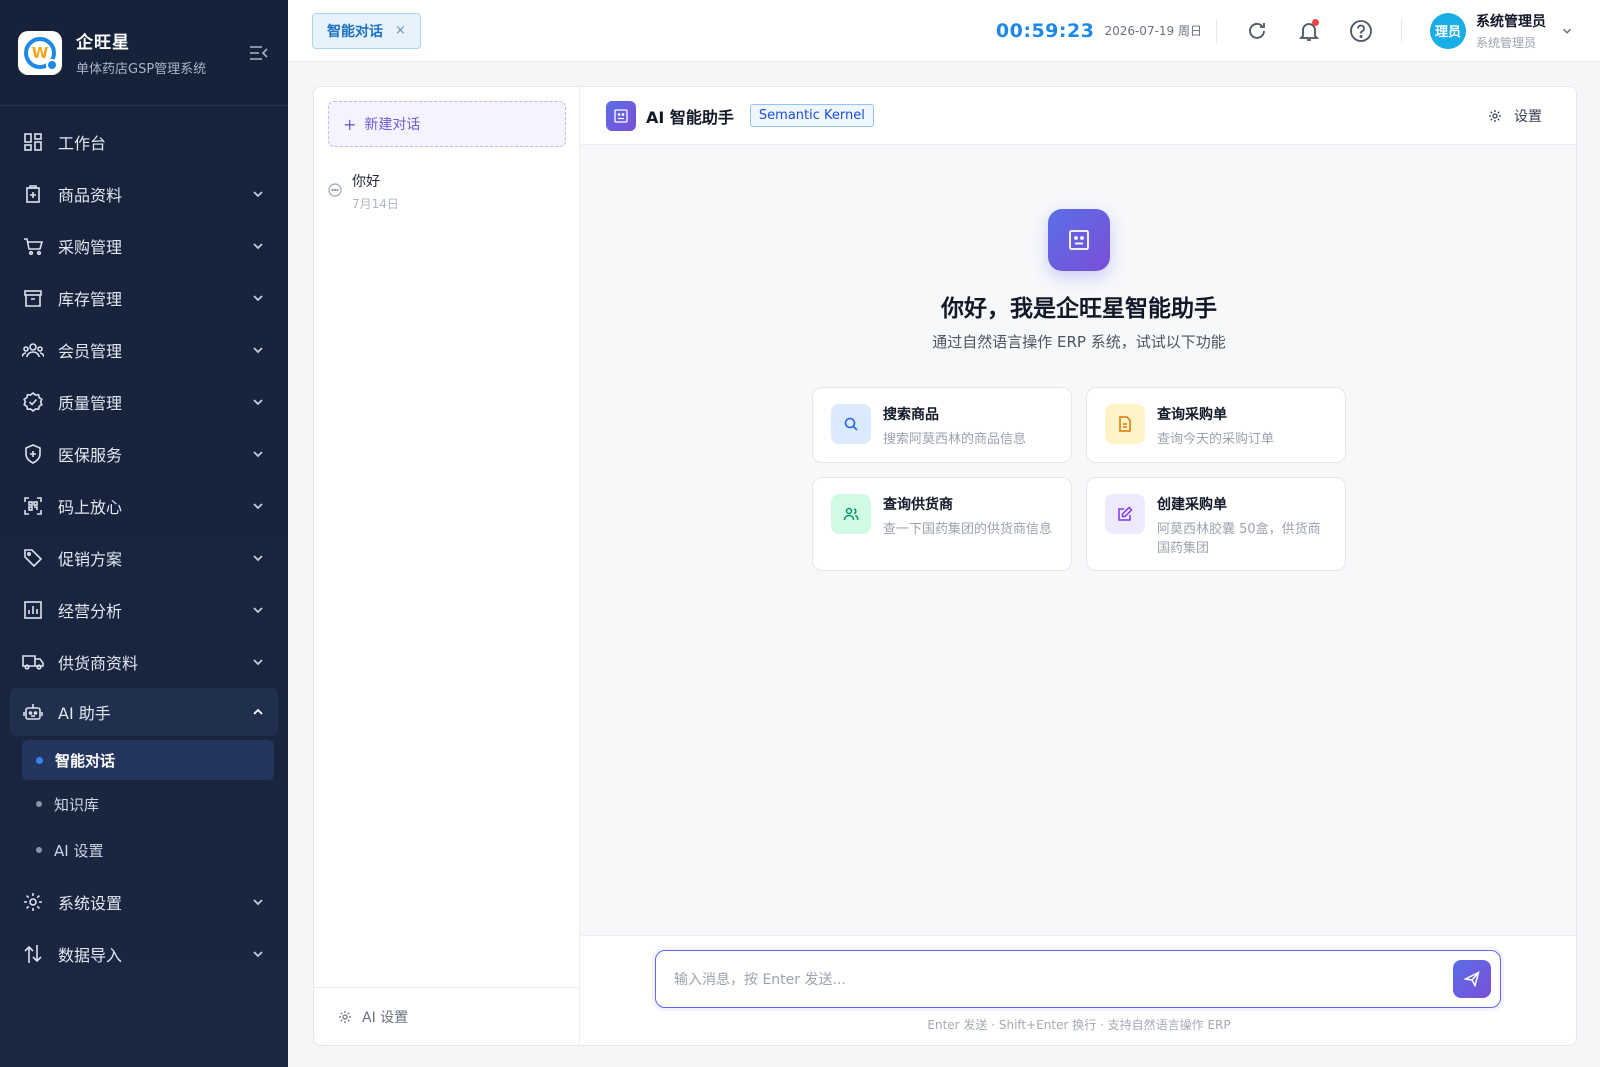 The height and width of the screenshot is (1067, 1600). Describe the element at coordinates (33, 506) in the screenshot. I see `qr-scan-icon` at that location.